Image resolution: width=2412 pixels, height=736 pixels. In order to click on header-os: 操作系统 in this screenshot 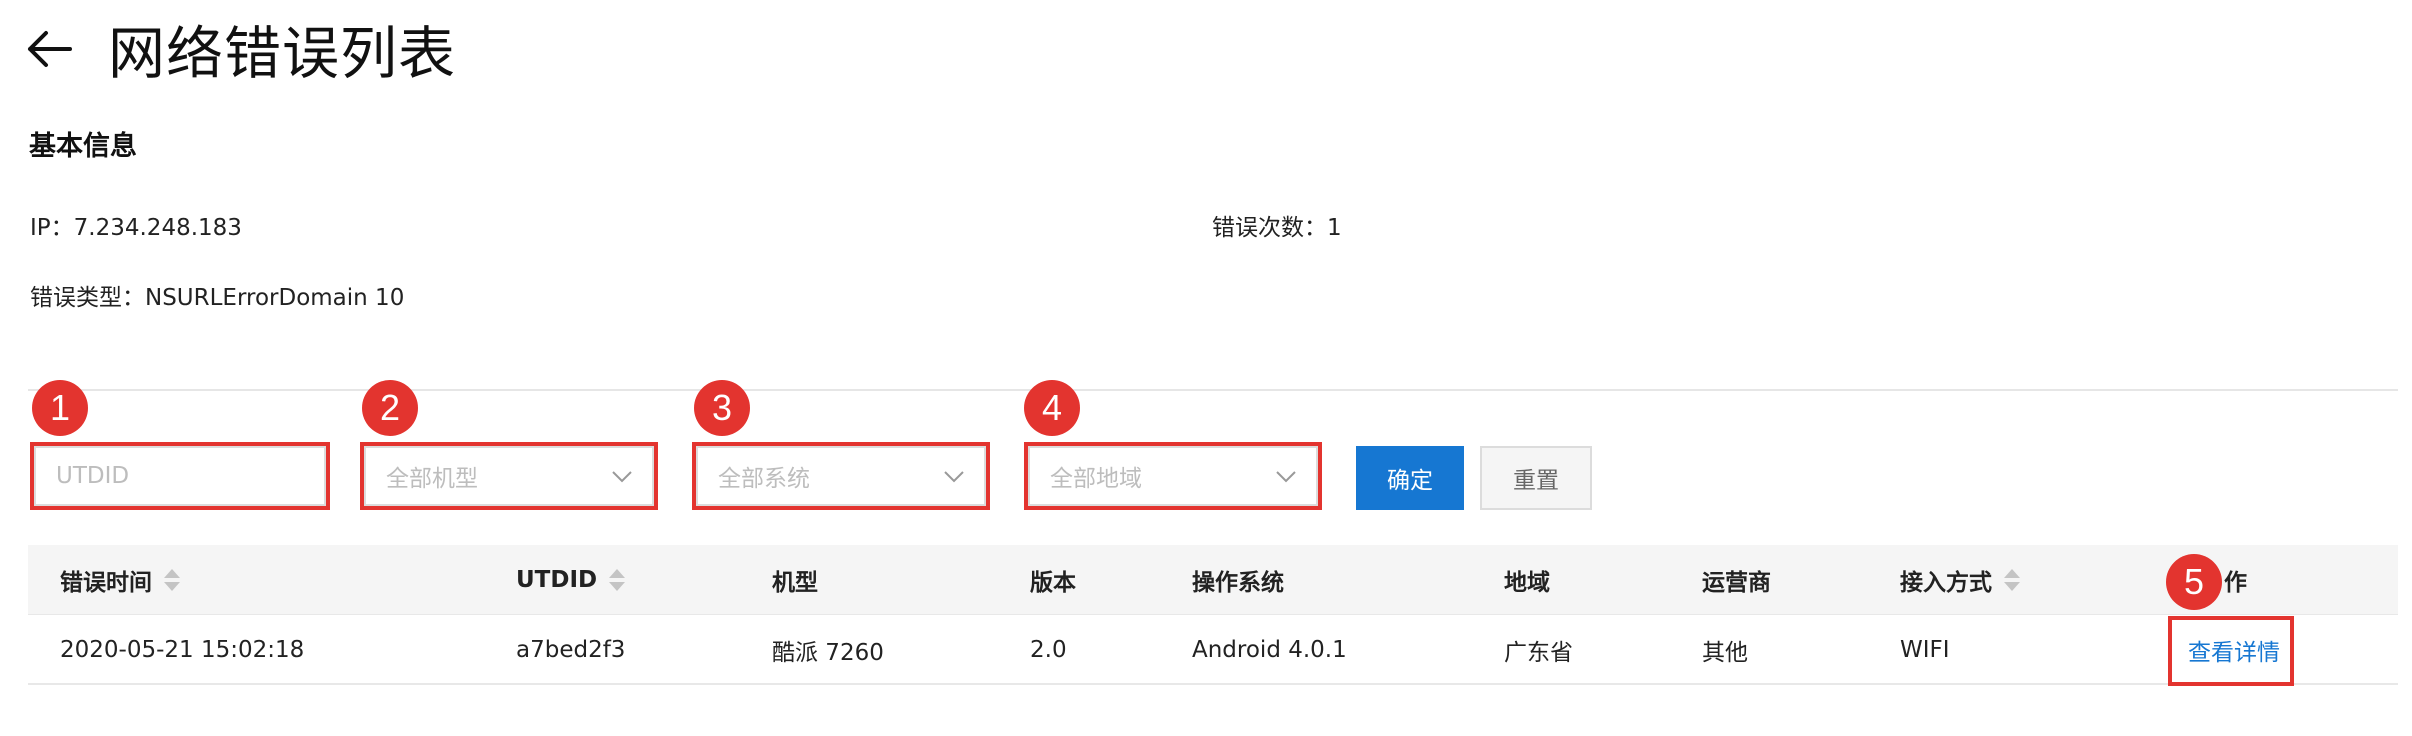, I will do `click(1238, 583)`.